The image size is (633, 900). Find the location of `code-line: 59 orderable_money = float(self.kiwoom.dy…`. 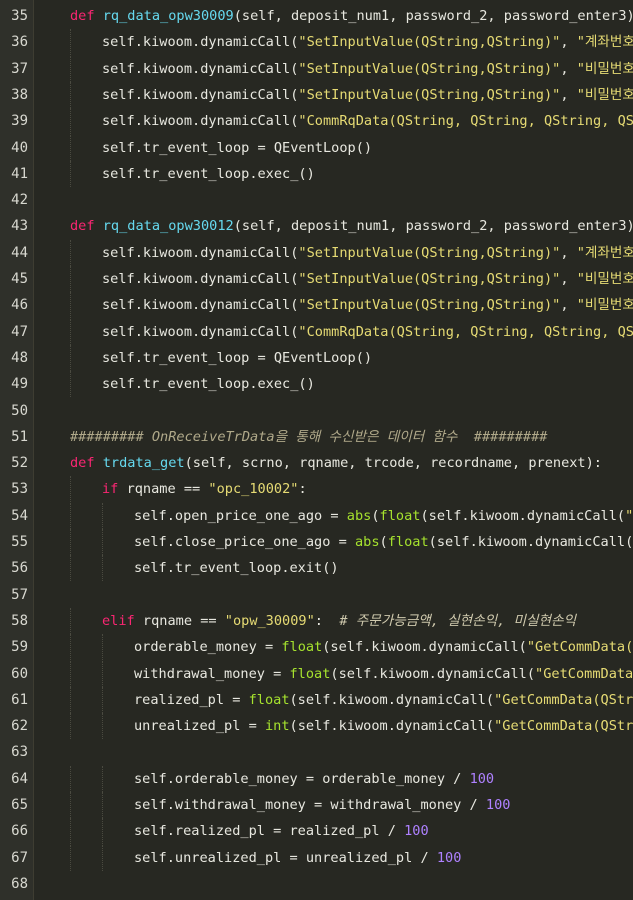

code-line: 59 orderable_money = float(self.kiwoom.dy… is located at coordinates (316, 647).